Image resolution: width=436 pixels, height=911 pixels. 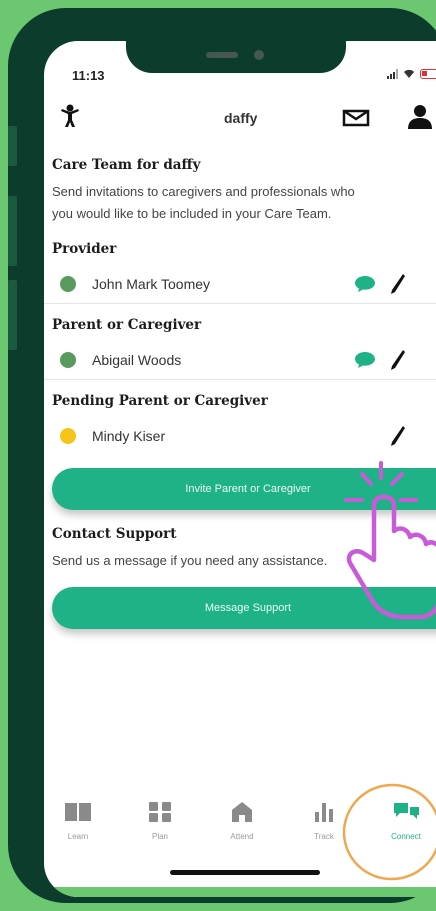 What do you see at coordinates (129, 436) in the screenshot?
I see `pending-name: Mindy Kiser` at bounding box center [129, 436].